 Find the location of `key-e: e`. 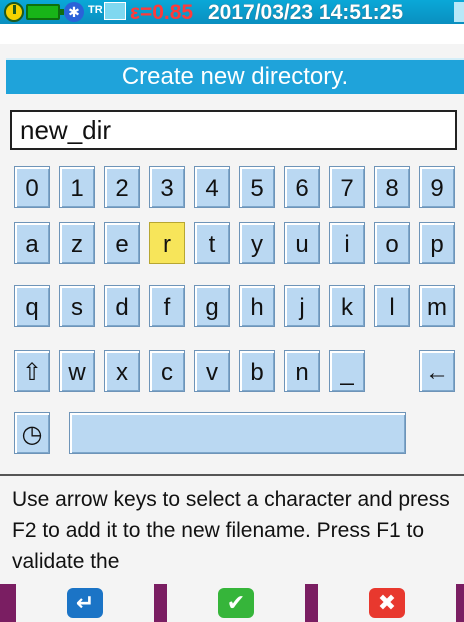

key-e: e is located at coordinates (122, 243).